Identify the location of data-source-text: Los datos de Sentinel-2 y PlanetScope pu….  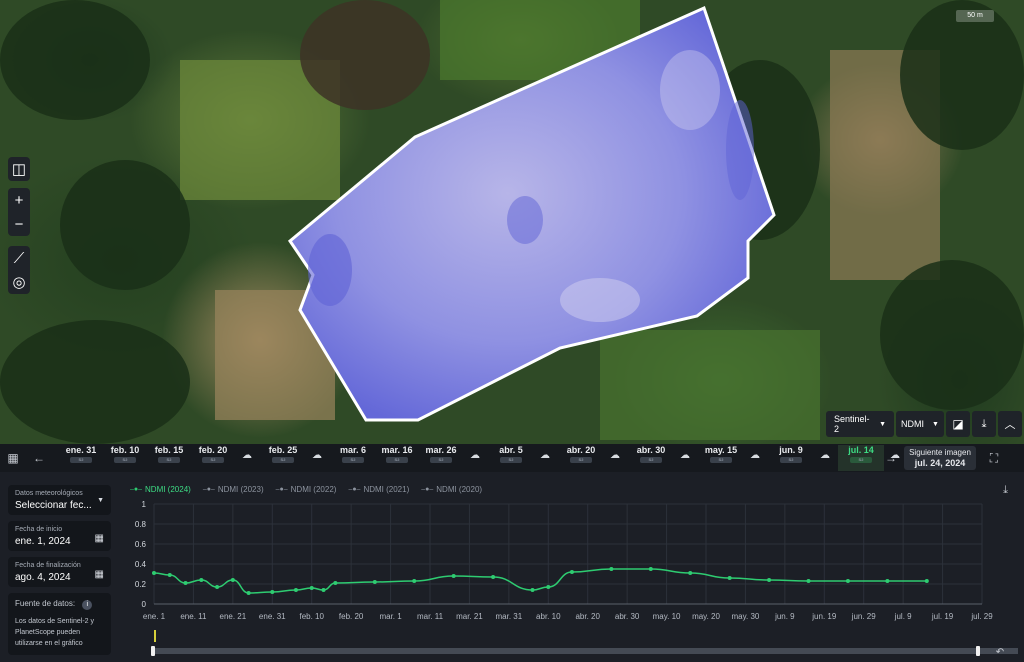
(54, 632).